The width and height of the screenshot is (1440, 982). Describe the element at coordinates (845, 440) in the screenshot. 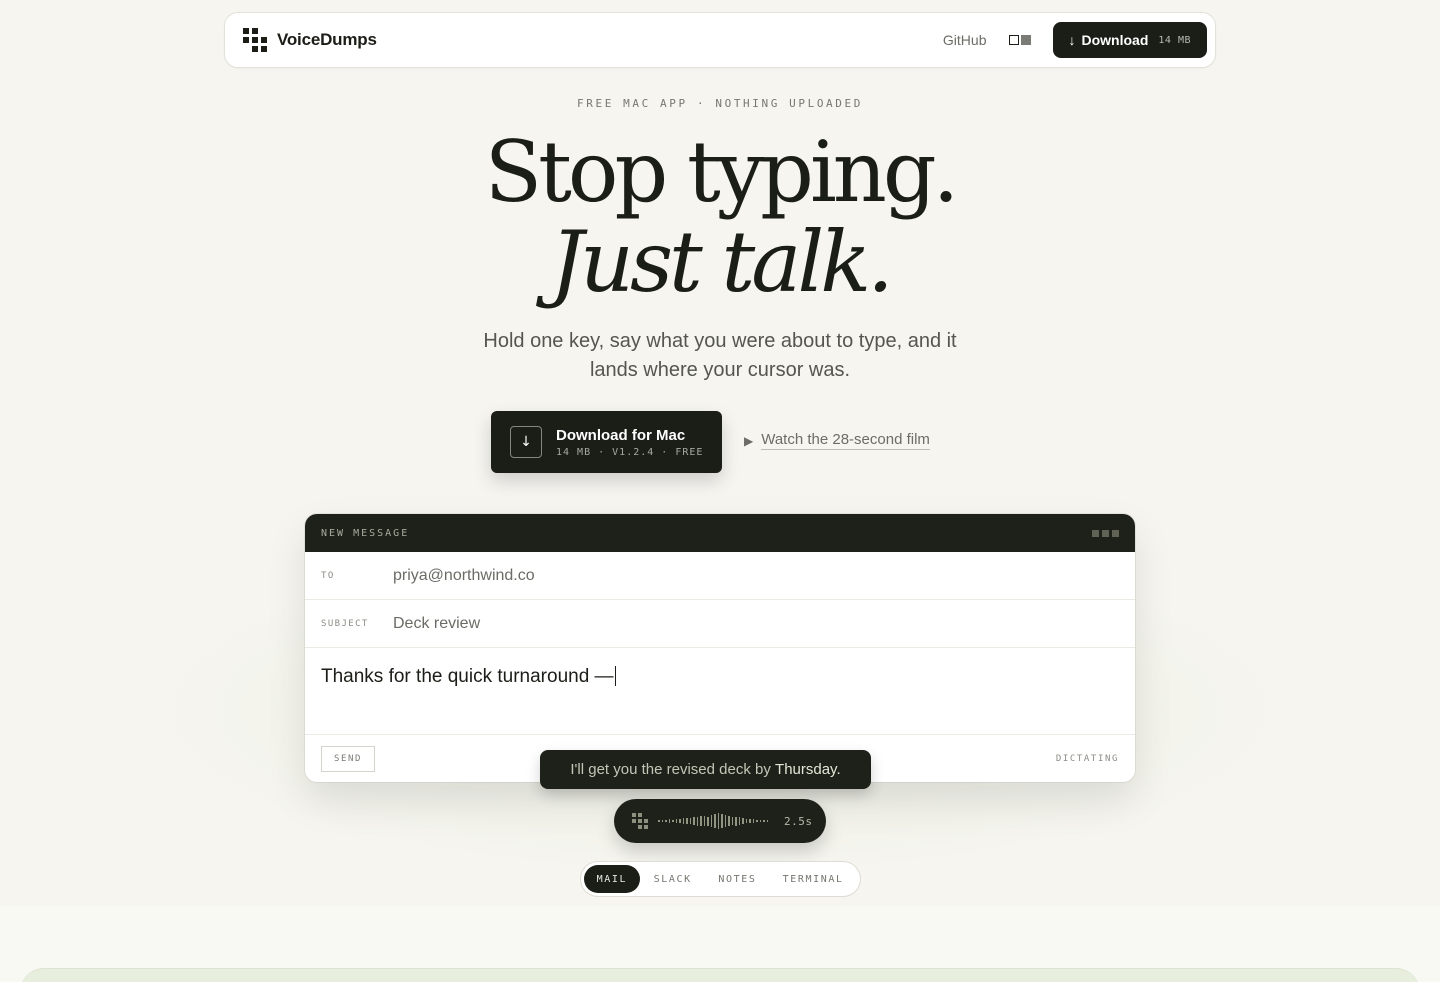

I see `watch-film-label: Watch the 28-second film` at that location.